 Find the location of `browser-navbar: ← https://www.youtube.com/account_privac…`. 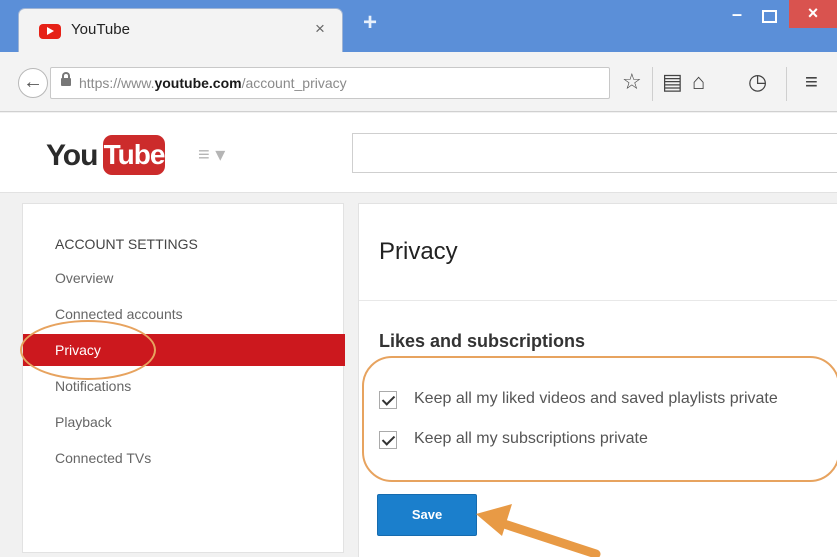

browser-navbar: ← https://www.youtube.com/account_privac… is located at coordinates (418, 82).